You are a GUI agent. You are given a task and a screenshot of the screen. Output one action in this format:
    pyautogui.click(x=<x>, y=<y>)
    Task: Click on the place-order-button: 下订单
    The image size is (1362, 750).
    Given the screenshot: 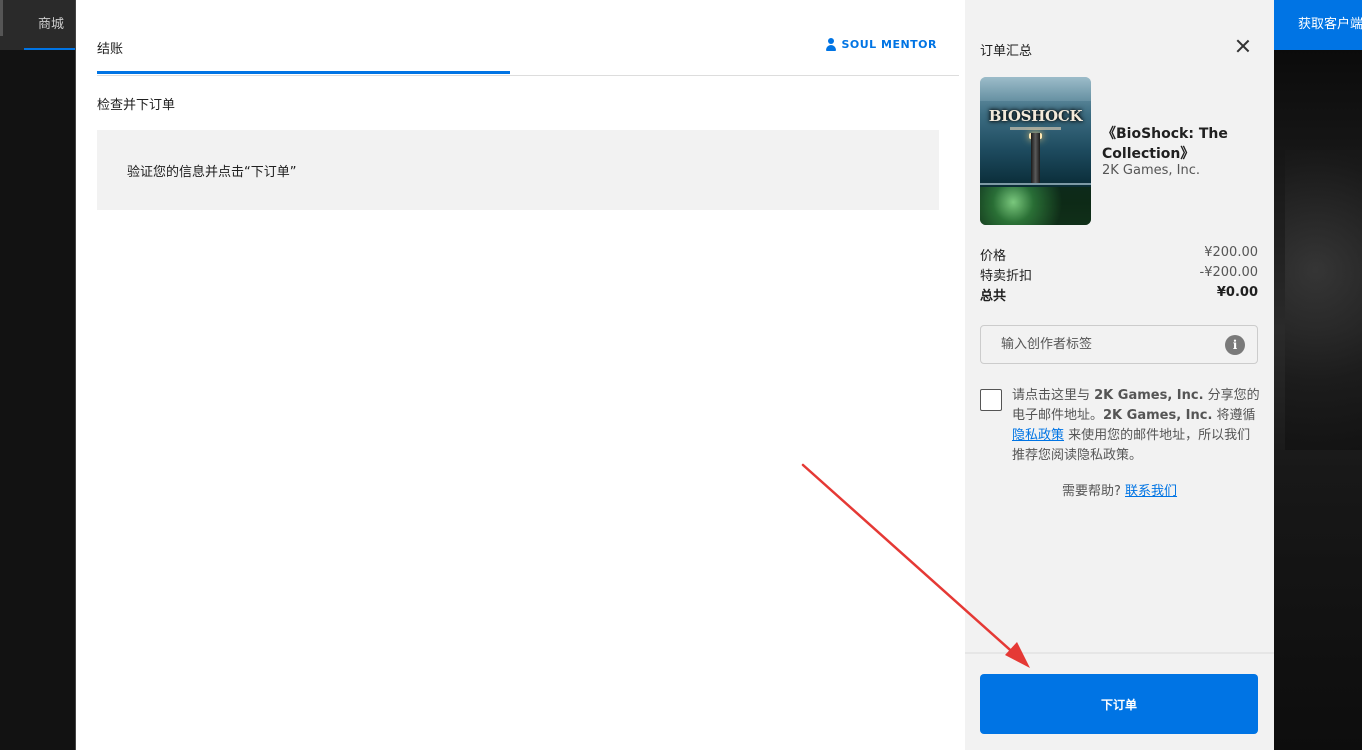 What is the action you would take?
    pyautogui.click(x=1119, y=704)
    